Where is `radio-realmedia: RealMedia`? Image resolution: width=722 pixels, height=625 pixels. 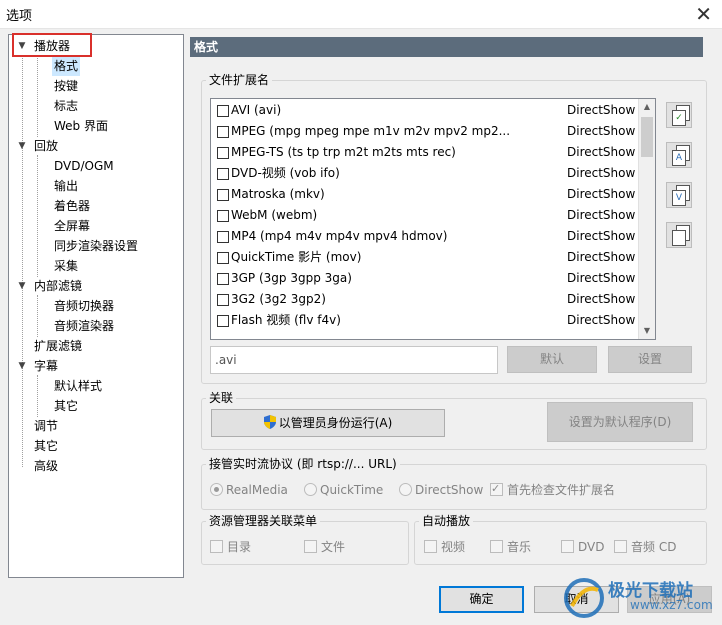
radio-realmedia: RealMedia is located at coordinates (249, 490).